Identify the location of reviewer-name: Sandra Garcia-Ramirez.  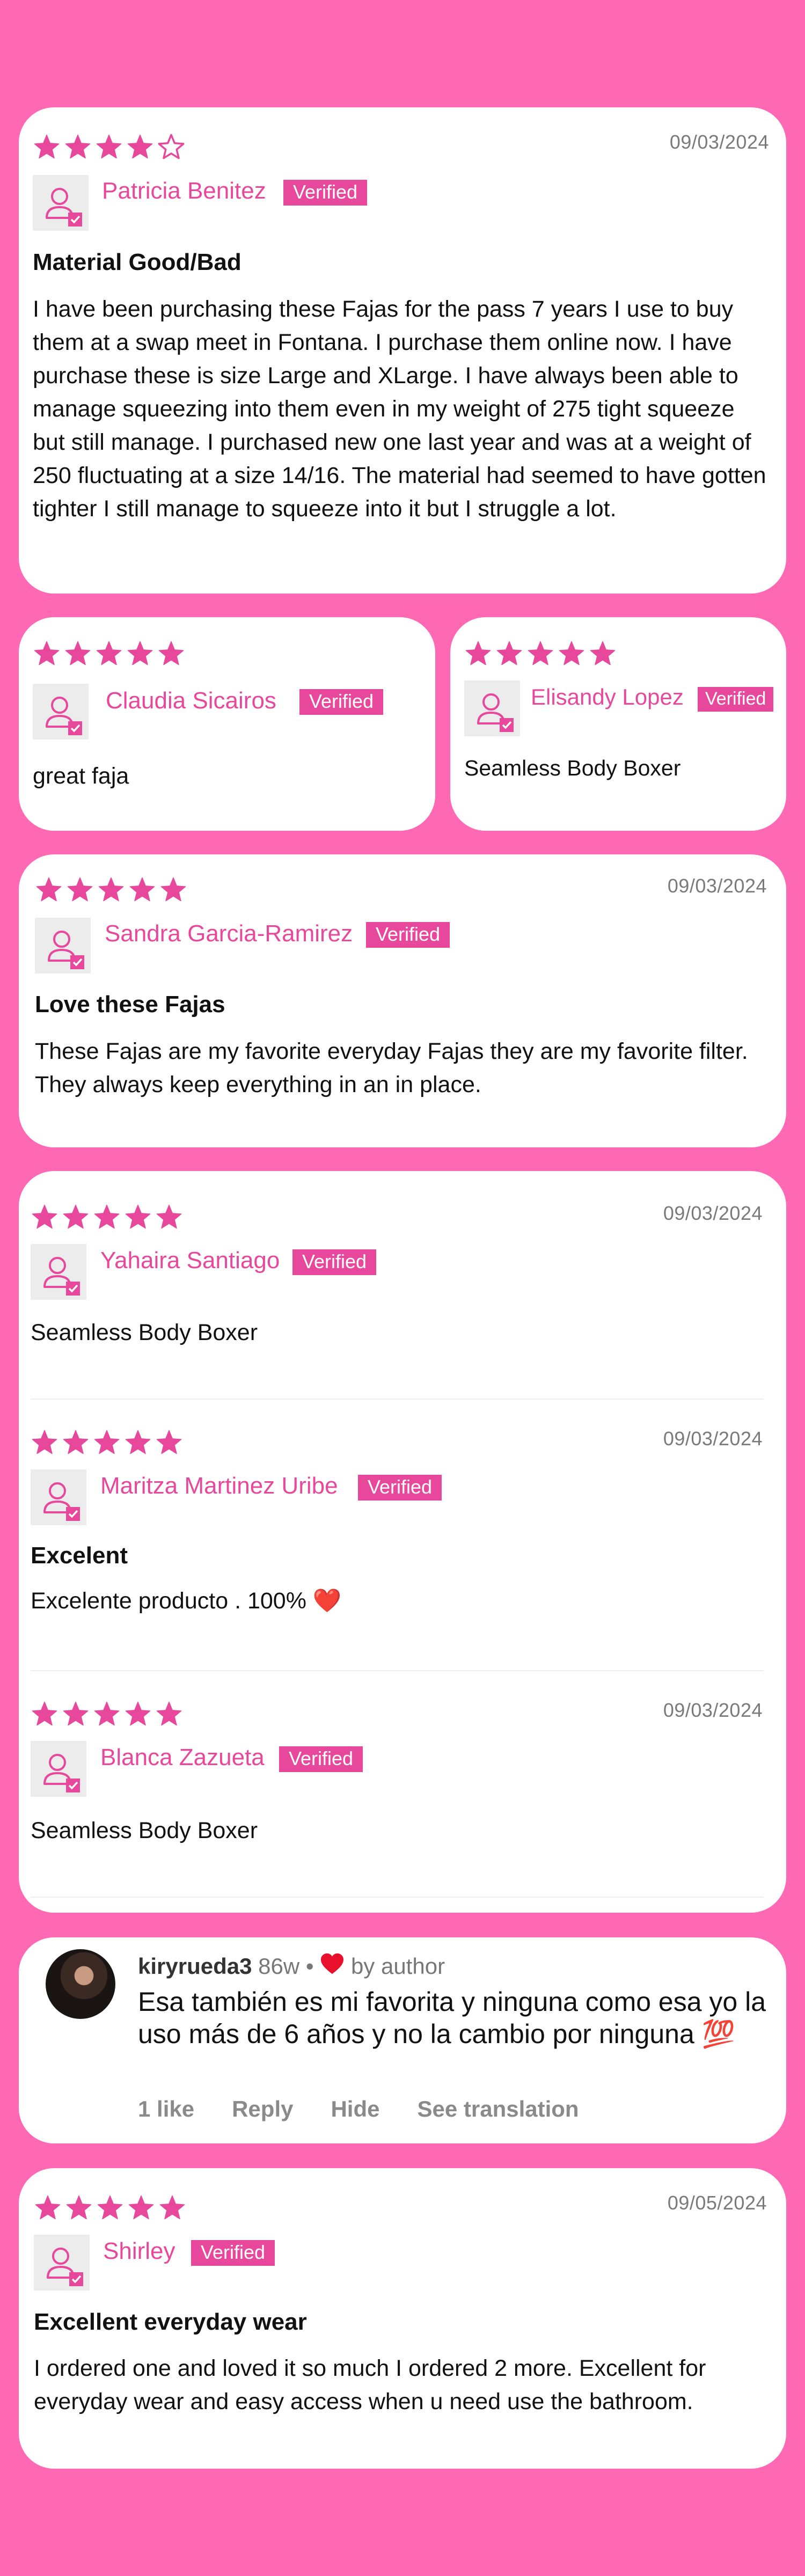
(229, 933).